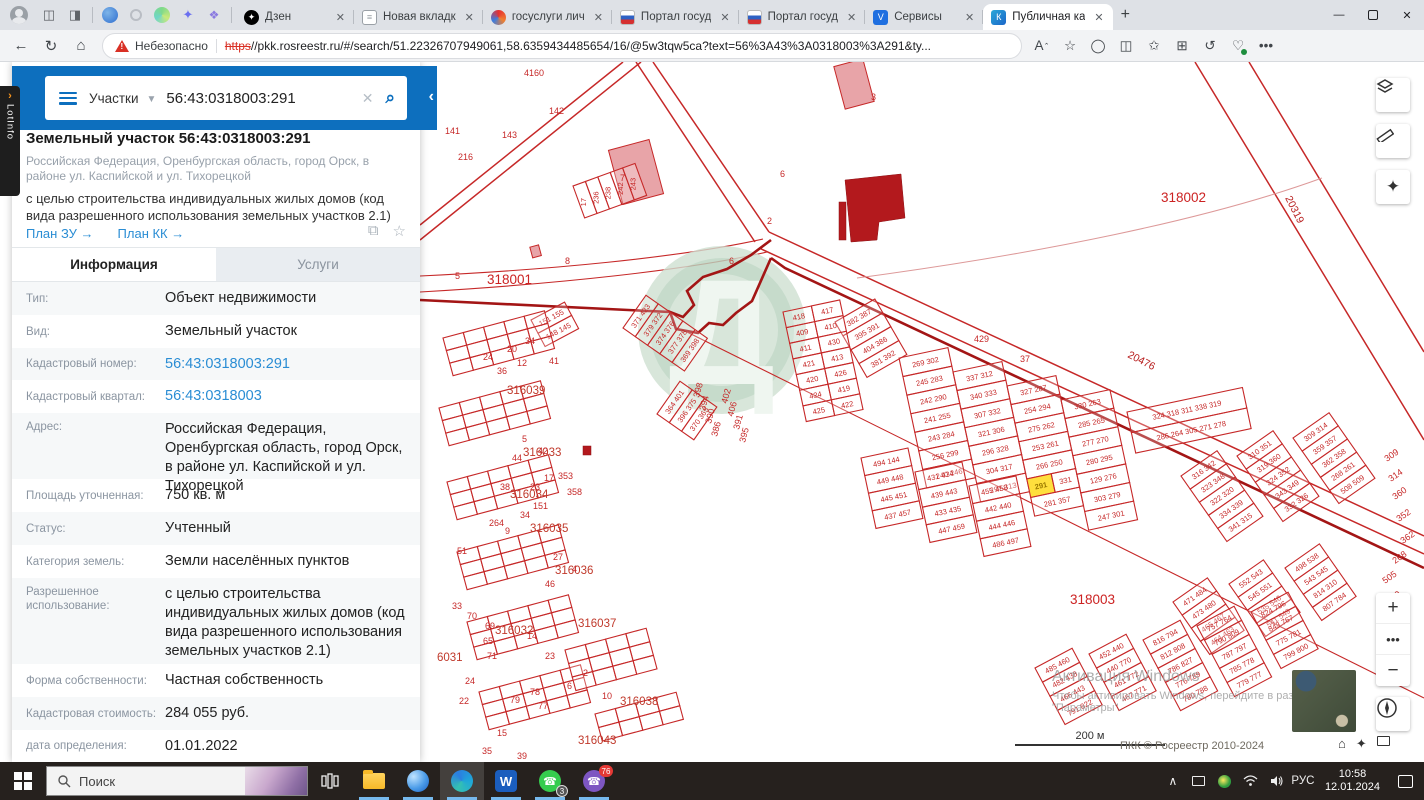 This screenshot has height=800, width=1424. What do you see at coordinates (390, 98) in the screenshot?
I see `search-icon: ⌕` at bounding box center [390, 98].